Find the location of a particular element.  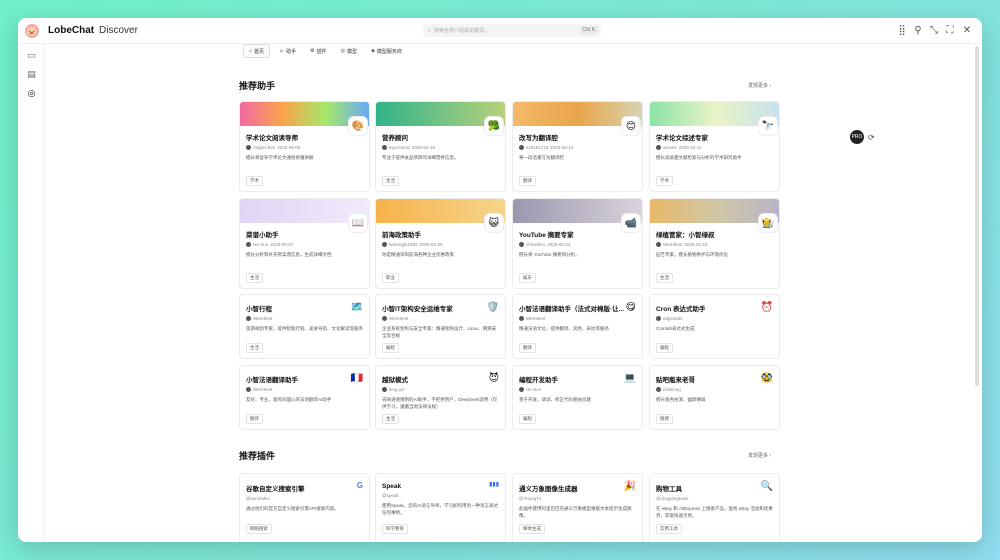

plugin-icon: G is located at coordinates (359, 485).